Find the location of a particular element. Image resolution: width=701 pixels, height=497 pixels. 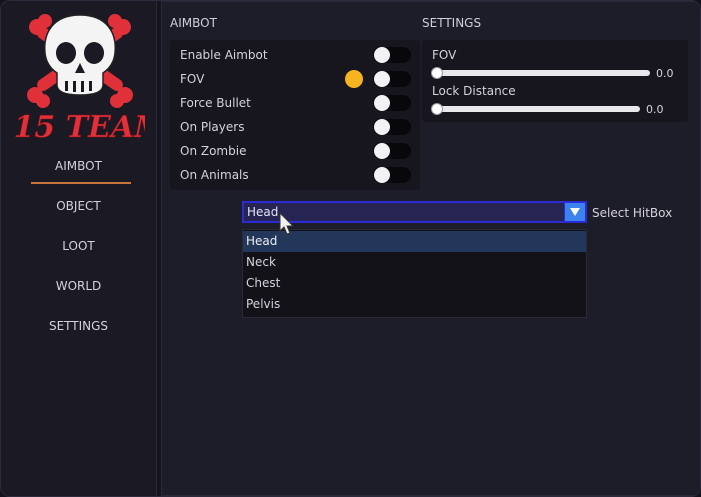

hitbox-options-list: Head Neck Chest Pelvis is located at coordinates (414, 273).